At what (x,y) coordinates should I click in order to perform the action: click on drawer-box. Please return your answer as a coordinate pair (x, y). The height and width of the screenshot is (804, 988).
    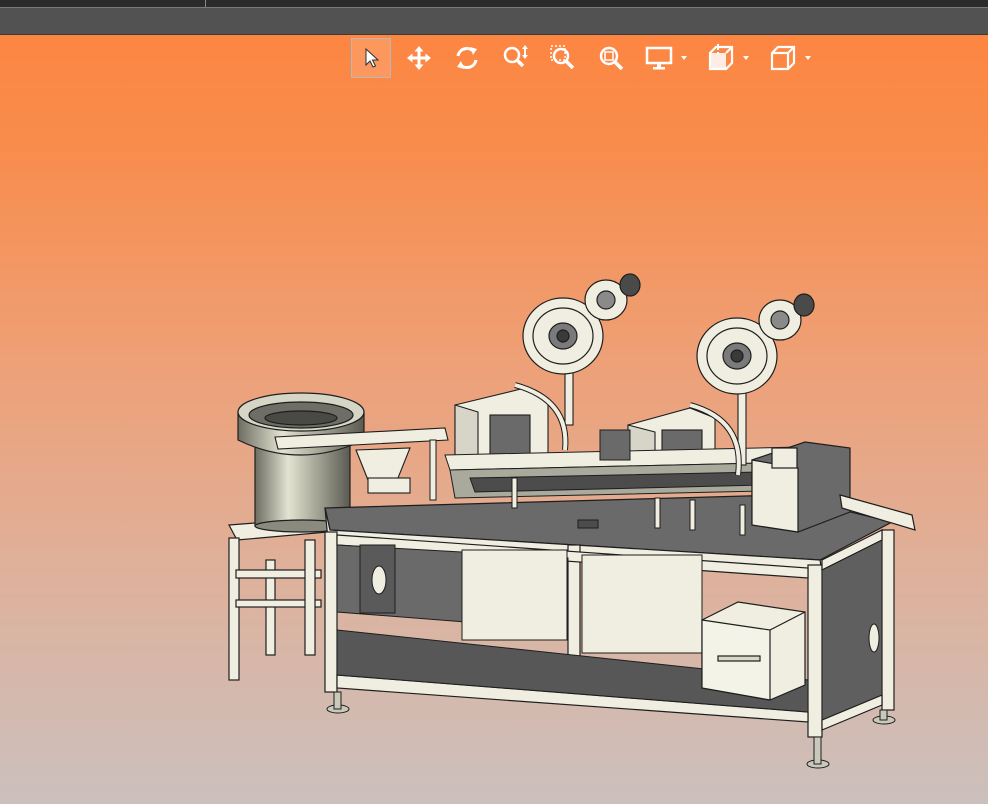
    Looking at the image, I should click on (753, 651).